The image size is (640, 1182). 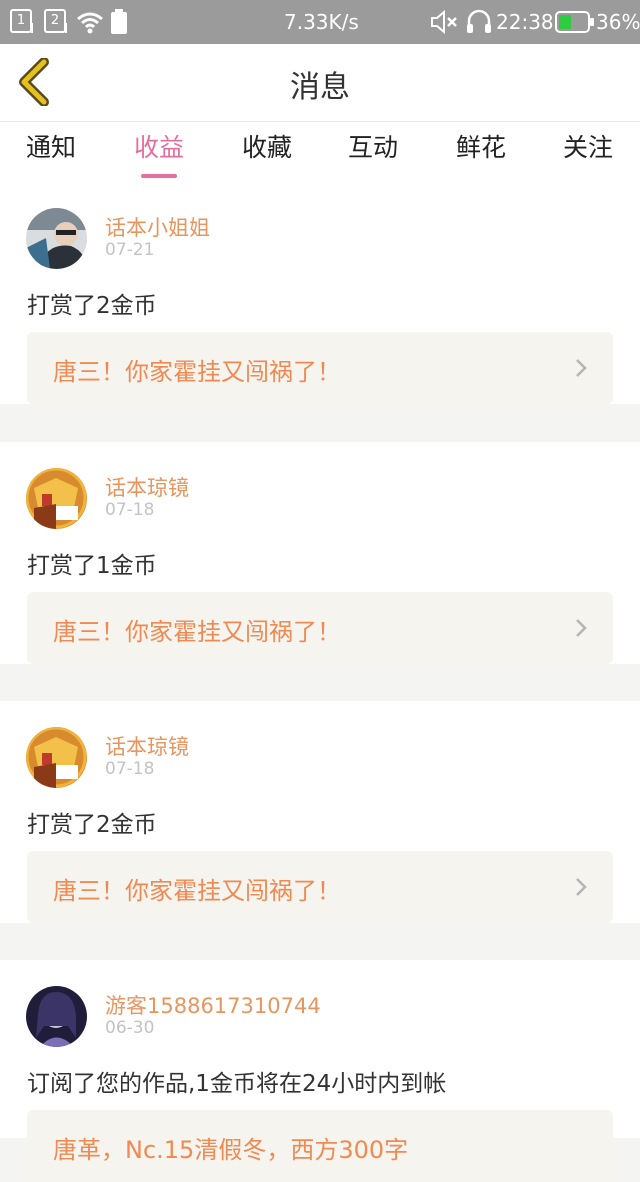 What do you see at coordinates (159, 176) in the screenshot?
I see `active-tab-indicator` at bounding box center [159, 176].